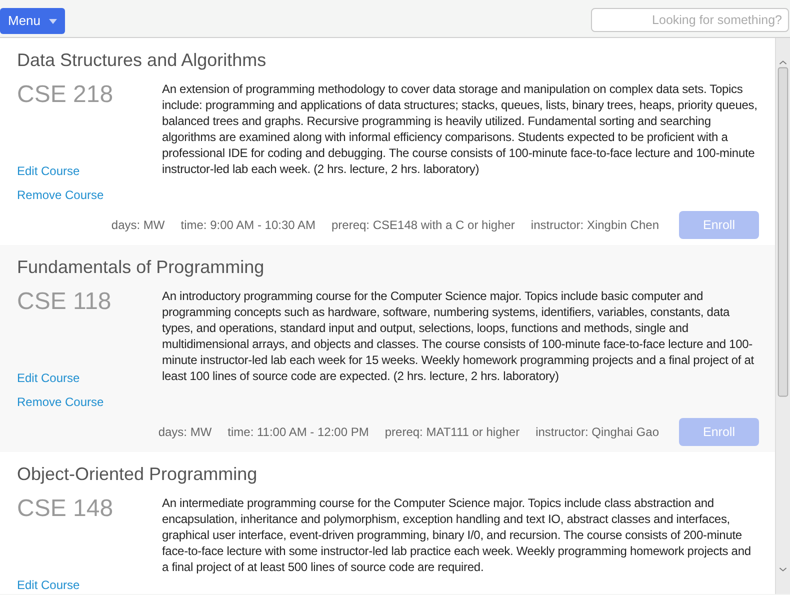 This screenshot has height=595, width=790. Describe the element at coordinates (142, 60) in the screenshot. I see `course-title: Data Structures and Algorithms` at that location.